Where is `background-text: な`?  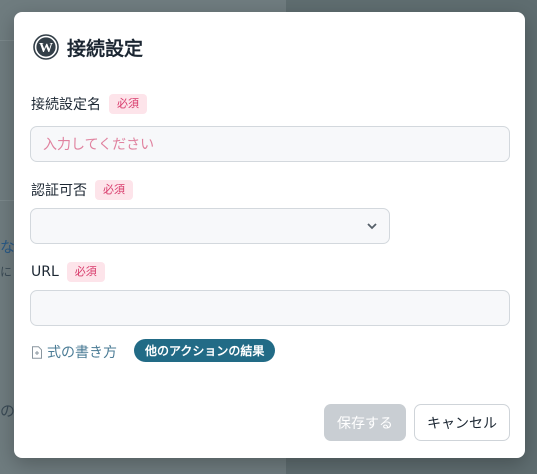
background-text: な is located at coordinates (8, 247).